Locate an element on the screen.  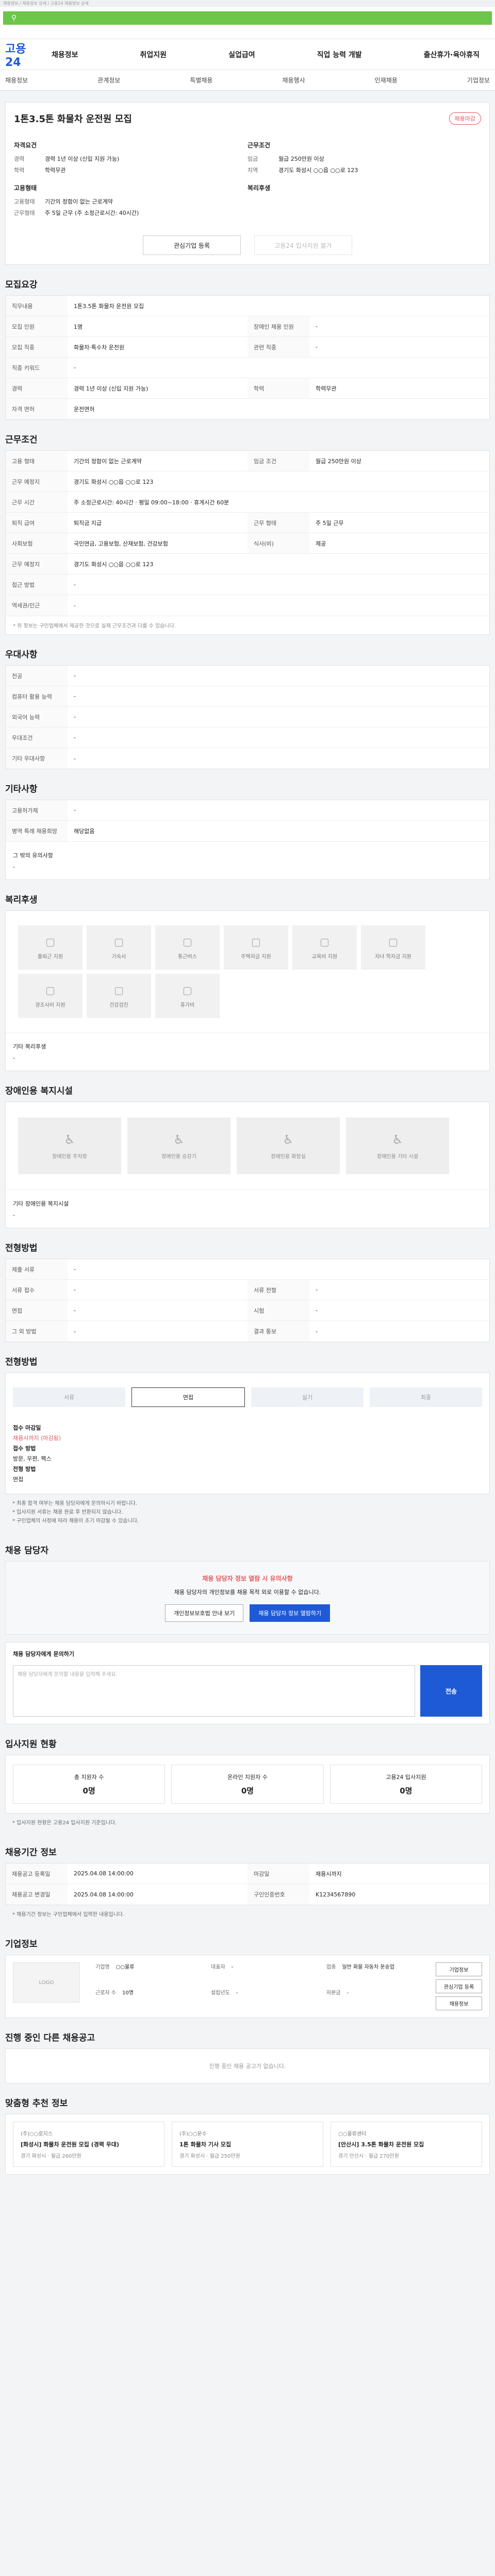
rec-card: (주)○○운수 1톤 화물차 기사 모집 경기 화성시 · 월급 250만원 is located at coordinates (247, 2144).